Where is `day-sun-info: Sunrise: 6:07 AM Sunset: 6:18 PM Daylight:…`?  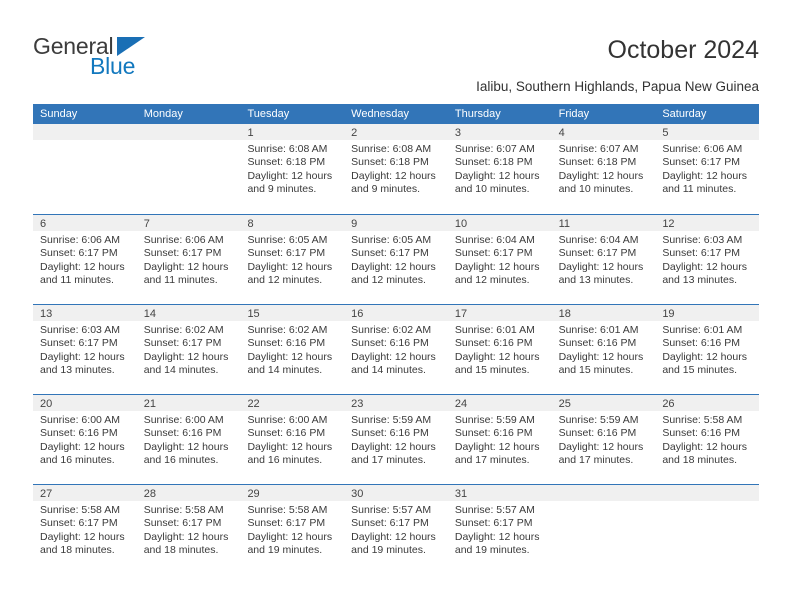 day-sun-info: Sunrise: 6:07 AM Sunset: 6:18 PM Daylight:… is located at coordinates (604, 168).